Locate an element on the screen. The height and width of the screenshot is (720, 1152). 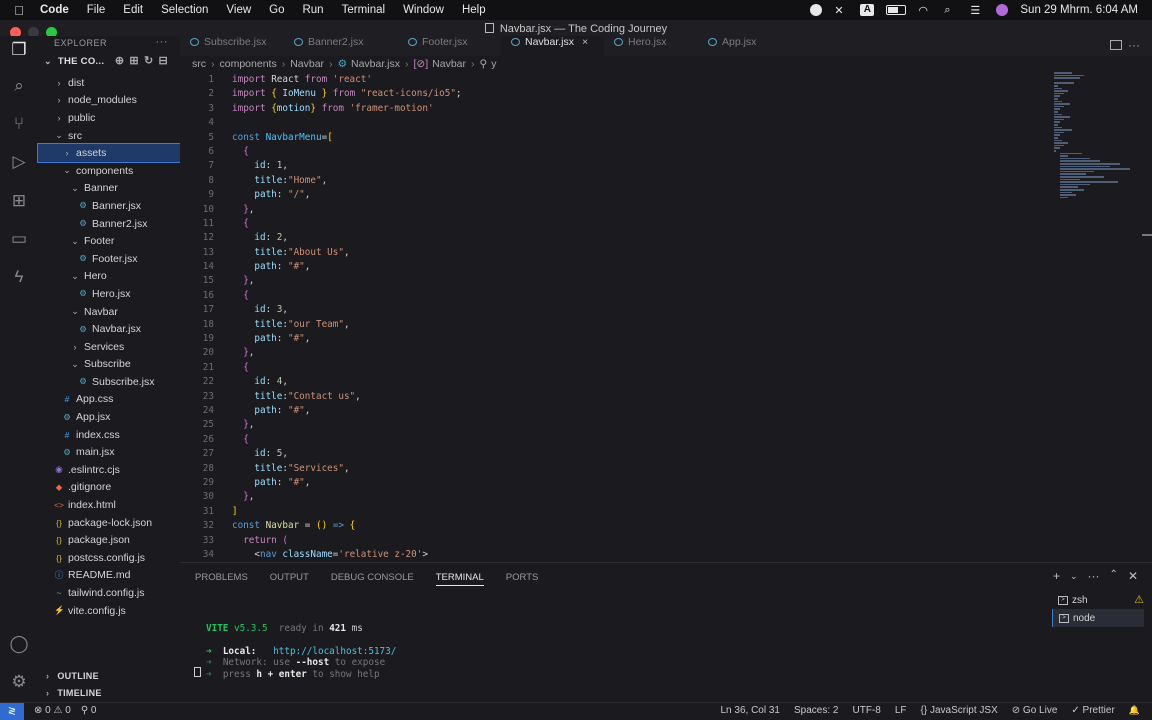
breadcrumb-symbol: Navbar is located at coordinates (449, 64).